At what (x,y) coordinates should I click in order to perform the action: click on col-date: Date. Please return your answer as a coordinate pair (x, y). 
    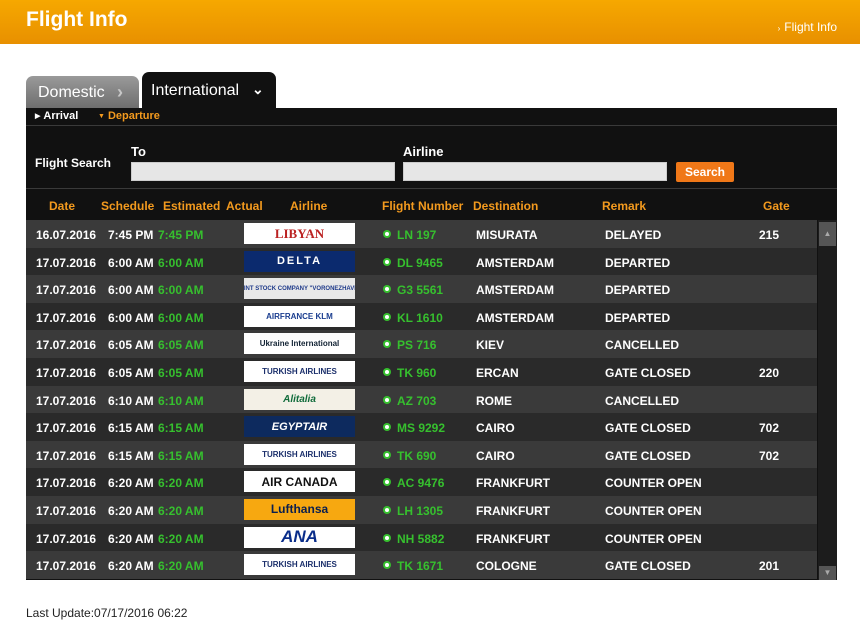
    Looking at the image, I should click on (62, 206).